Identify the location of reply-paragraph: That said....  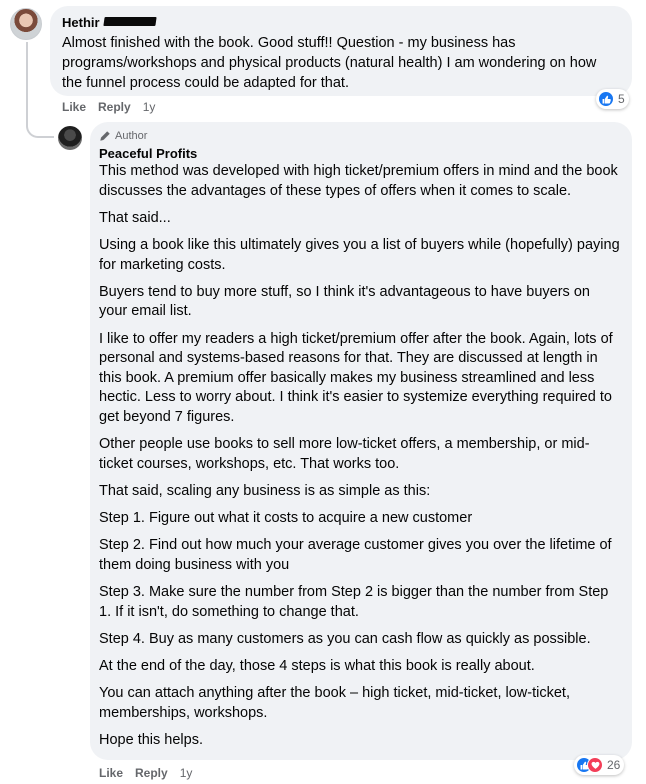
(135, 217).